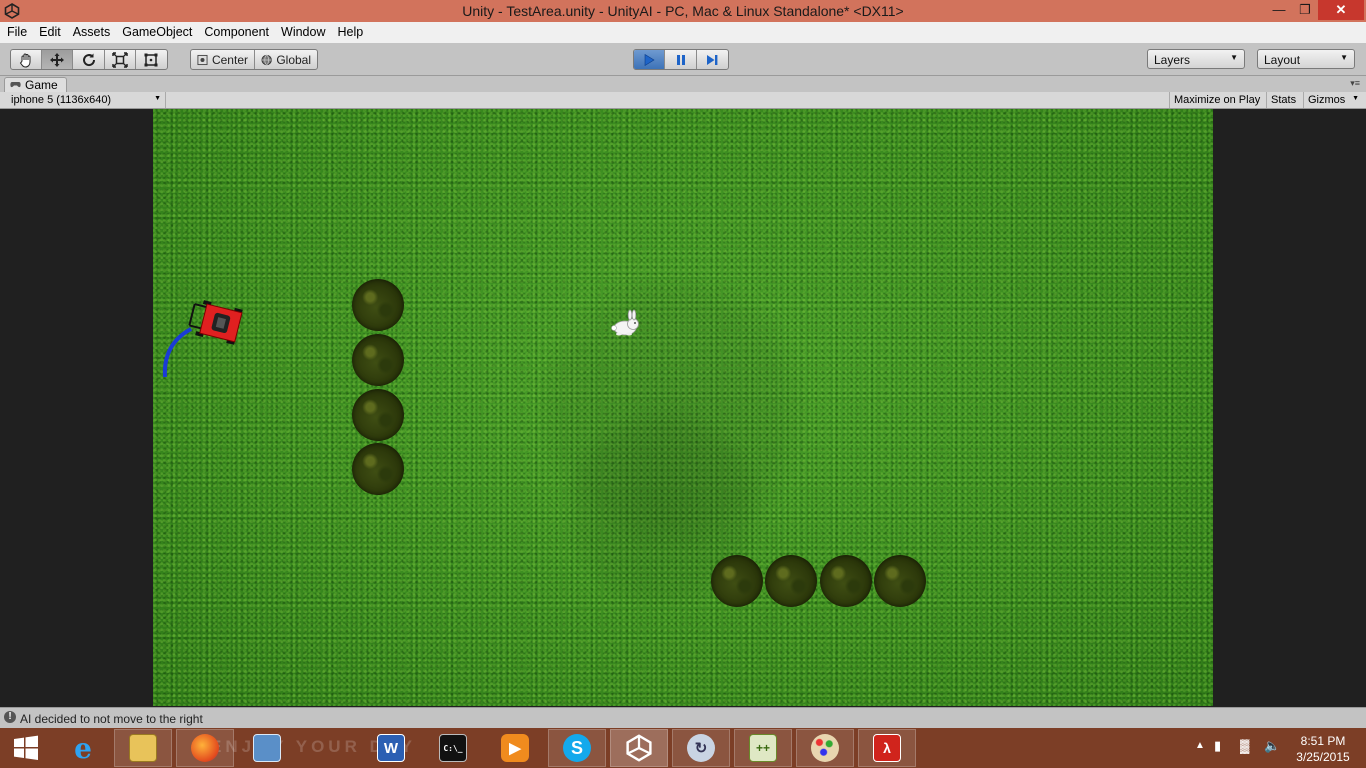 This screenshot has width=1366, height=768. I want to click on menu-window: Window, so click(303, 32).